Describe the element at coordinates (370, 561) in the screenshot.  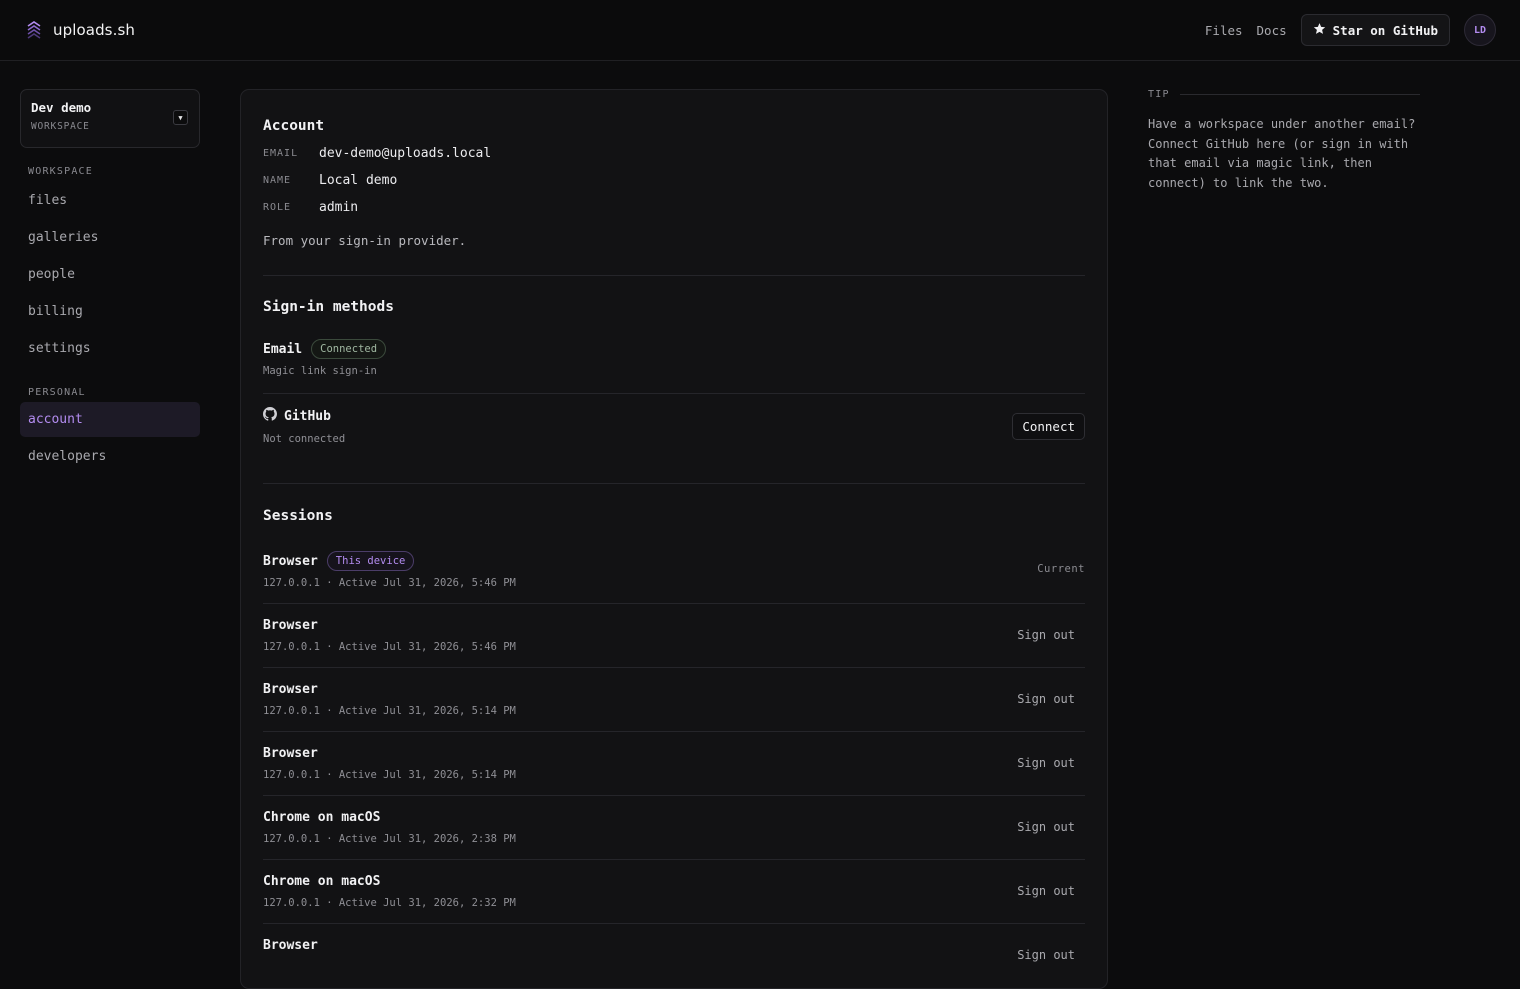
I see `this-device-badge: This device` at that location.